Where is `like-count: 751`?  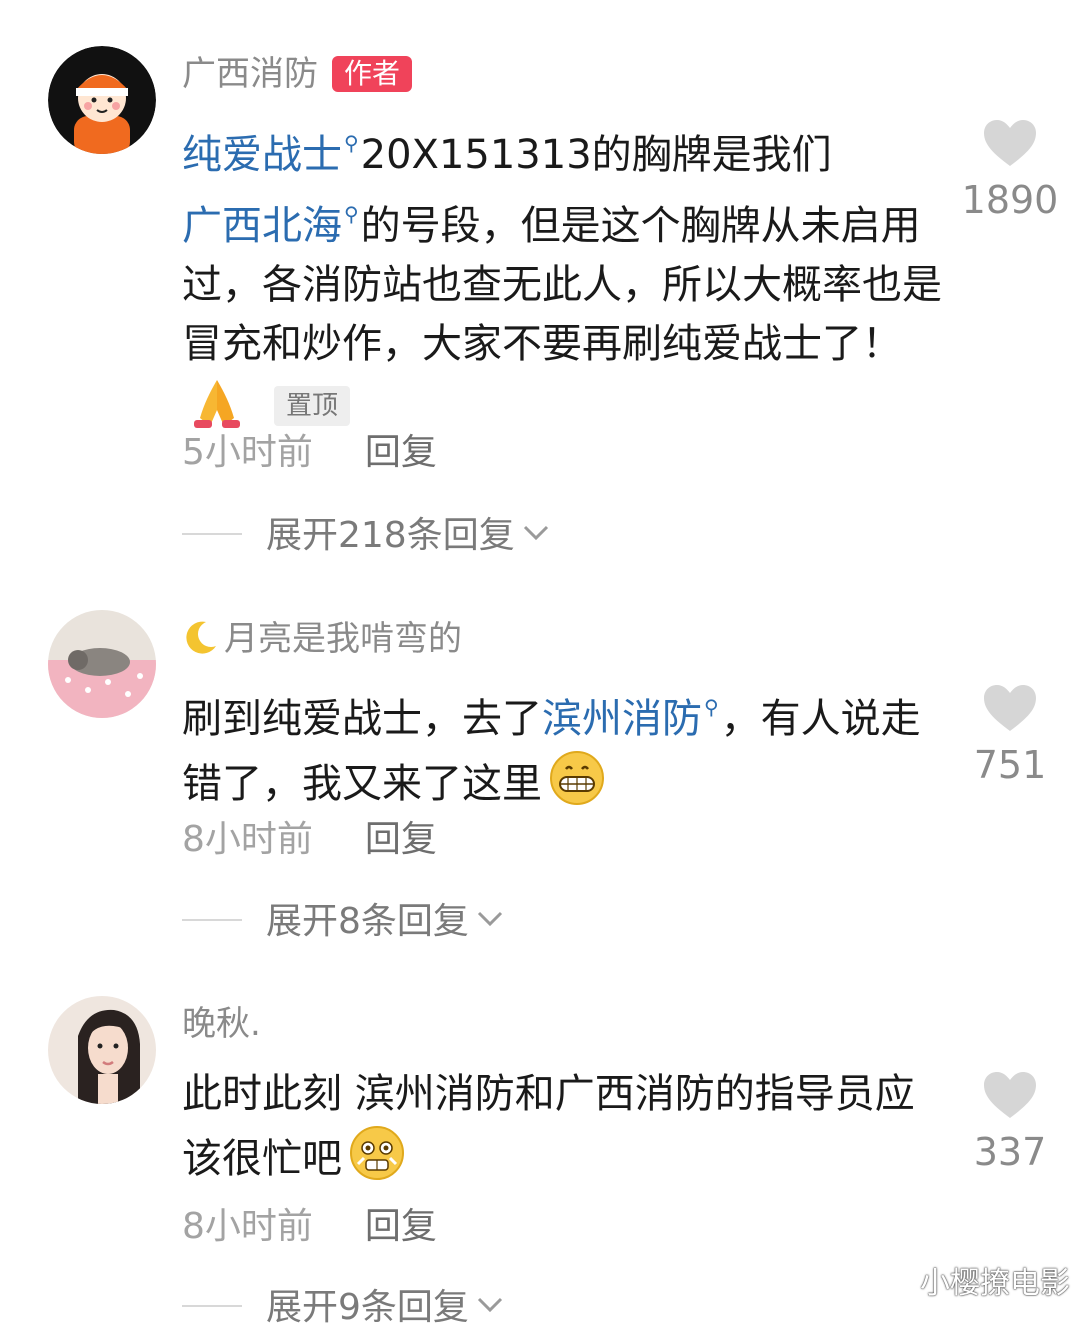
like-count: 751 is located at coordinates (1010, 765).